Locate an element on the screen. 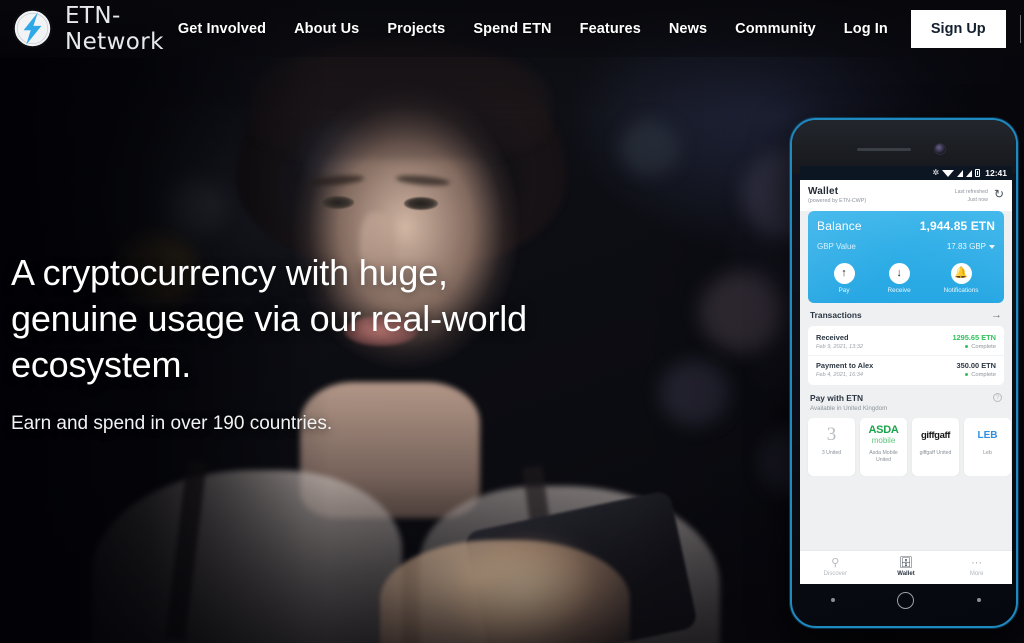 The image size is (1024, 643). transaction-date: Feb 4, 2021, 16:34 is located at coordinates (839, 374).